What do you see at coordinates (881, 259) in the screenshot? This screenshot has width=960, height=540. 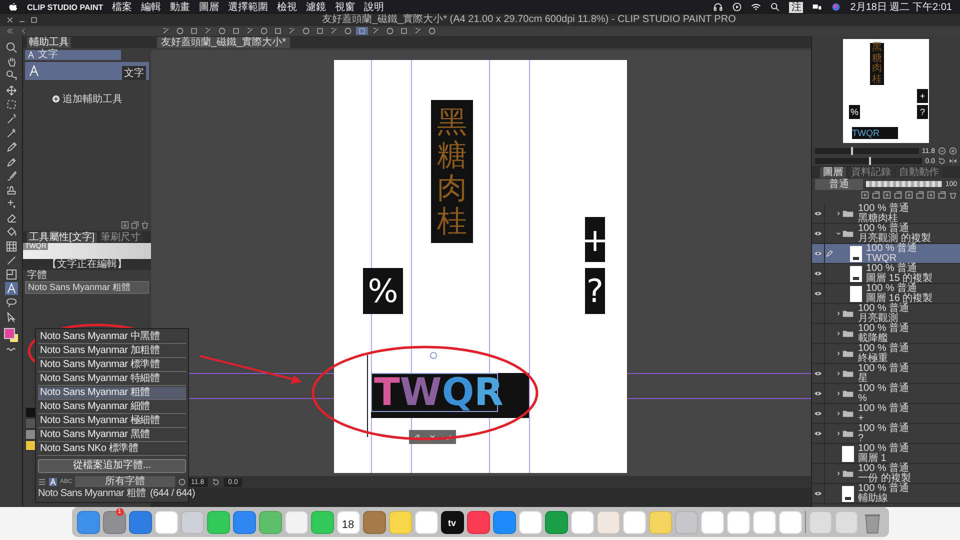 I see `layer-name: TWQR` at bounding box center [881, 259].